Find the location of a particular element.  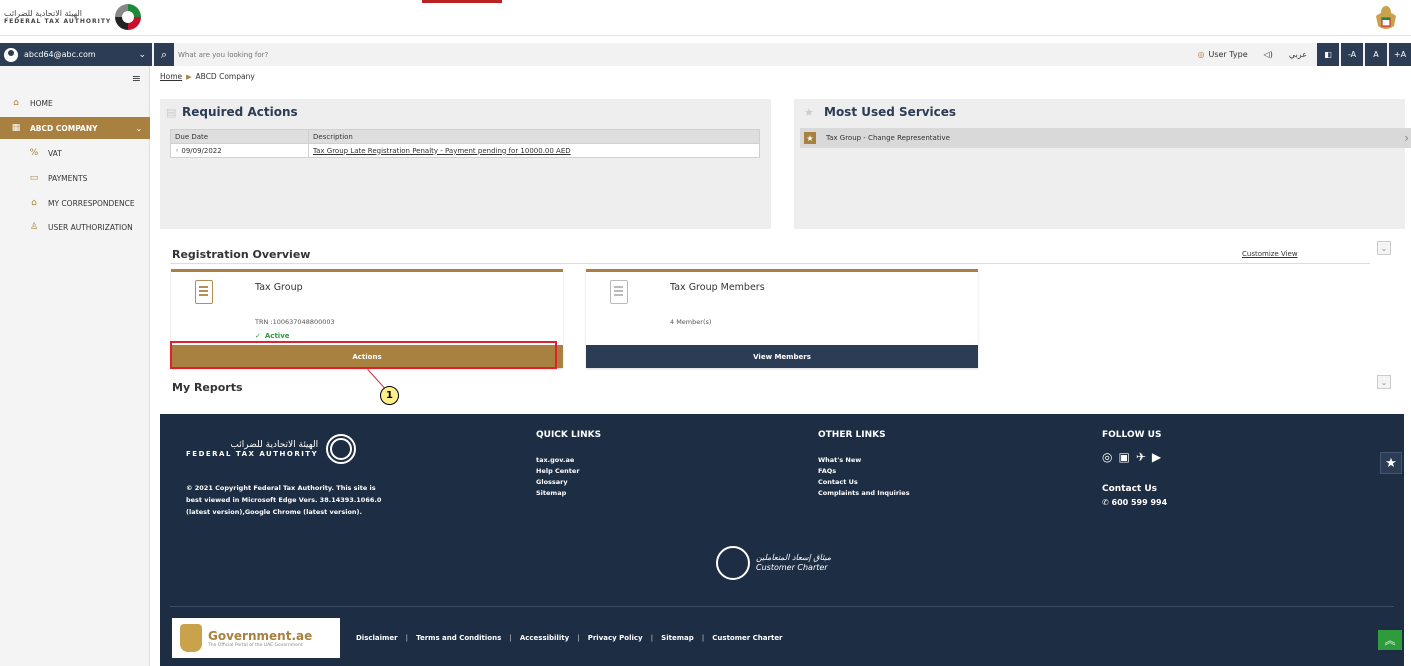

sidebar-item-label: PAYMENTS is located at coordinates (68, 178).